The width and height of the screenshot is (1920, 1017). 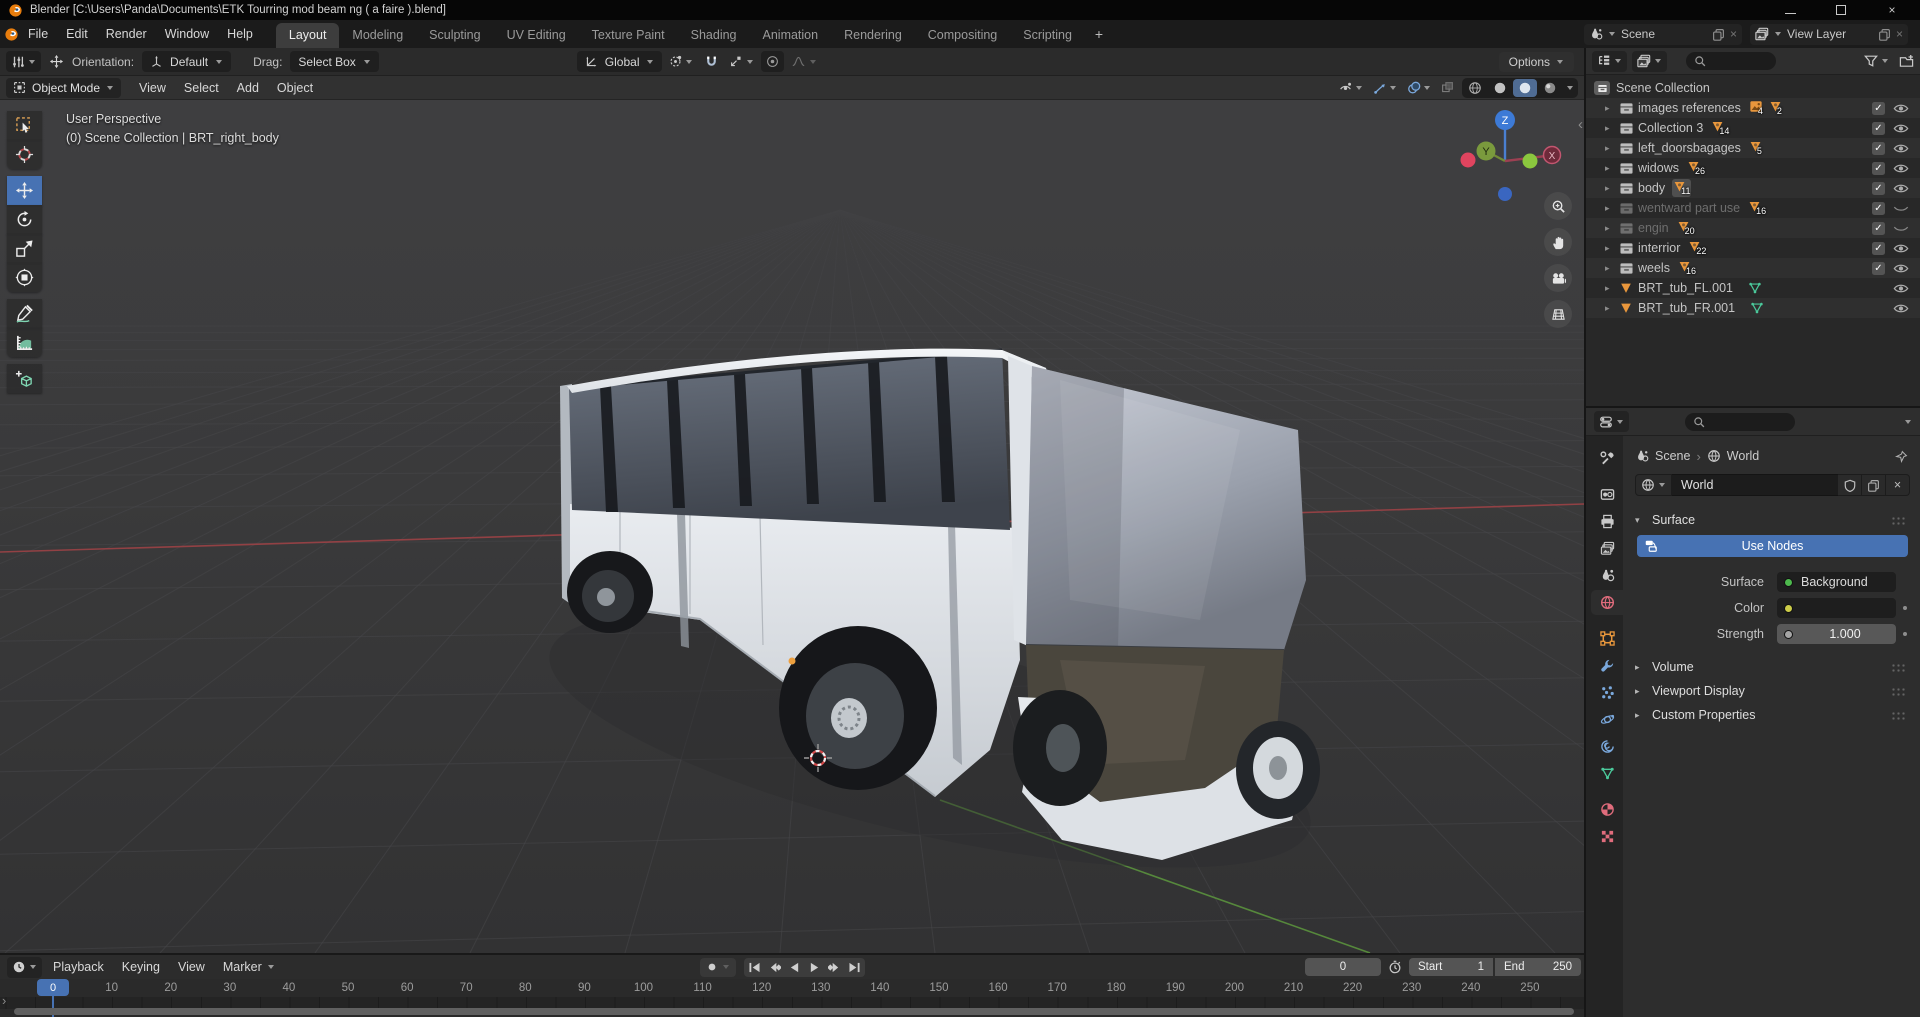 What do you see at coordinates (187, 61) in the screenshot?
I see `orientation-dropdown: Default` at bounding box center [187, 61].